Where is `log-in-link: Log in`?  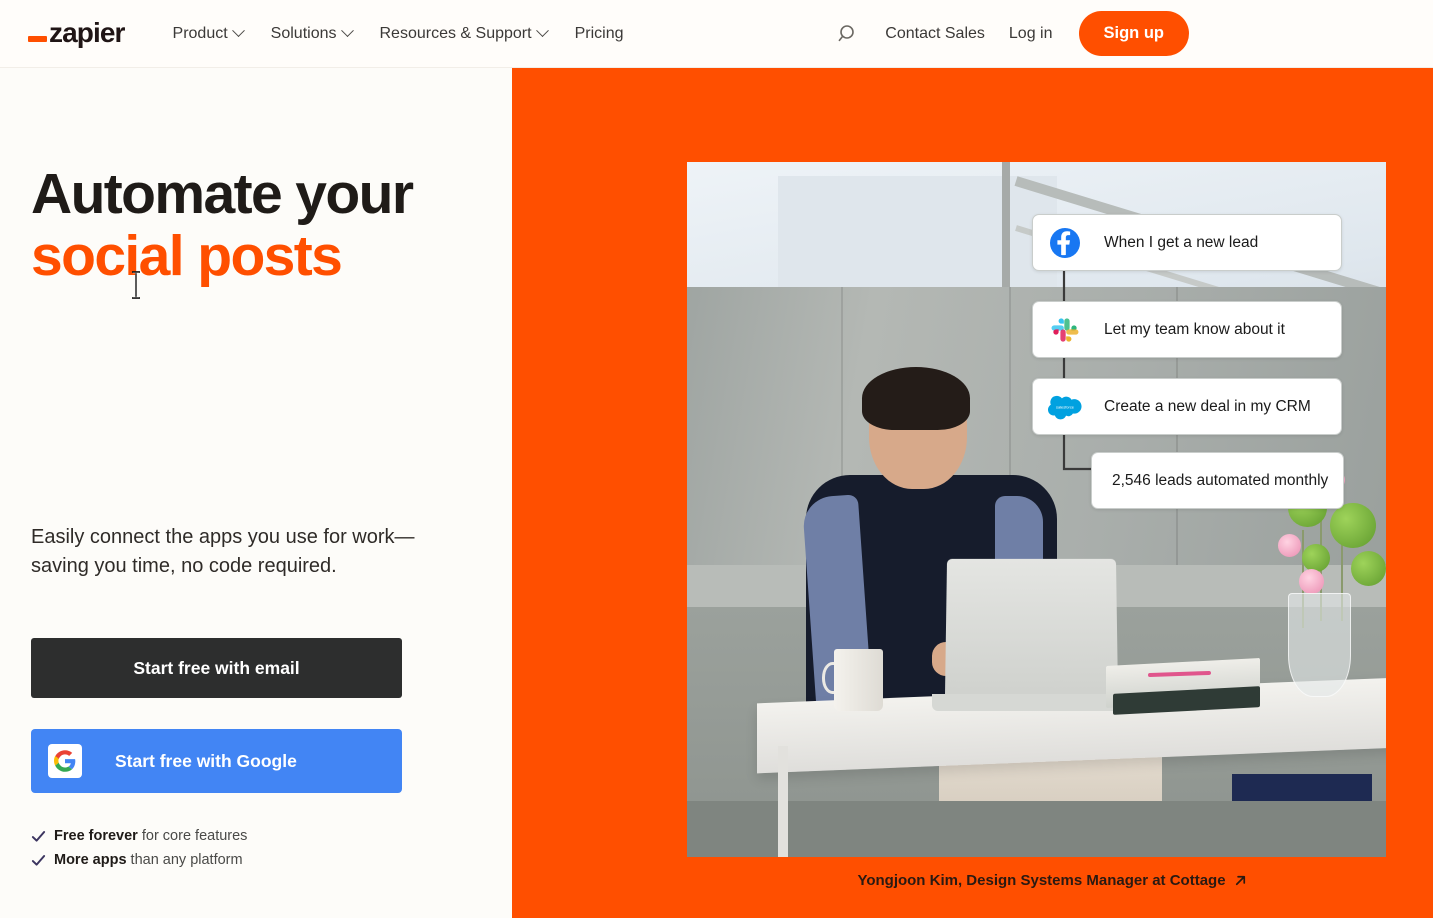 log-in-link: Log in is located at coordinates (1031, 34).